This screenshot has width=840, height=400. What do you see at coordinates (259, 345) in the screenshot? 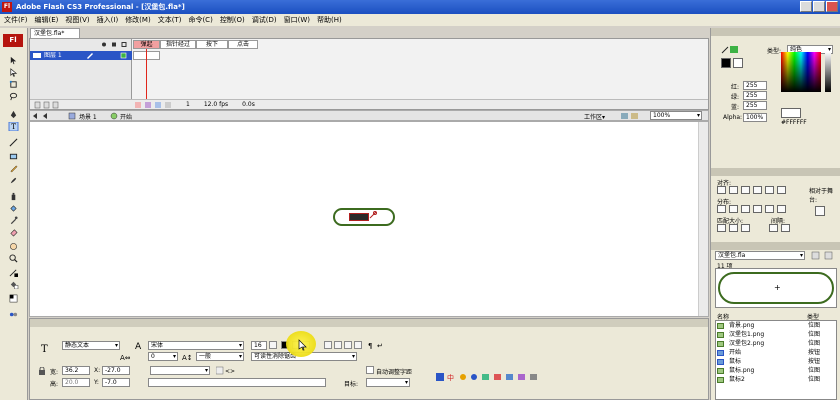
I see `font-size-field: 16` at bounding box center [259, 345].